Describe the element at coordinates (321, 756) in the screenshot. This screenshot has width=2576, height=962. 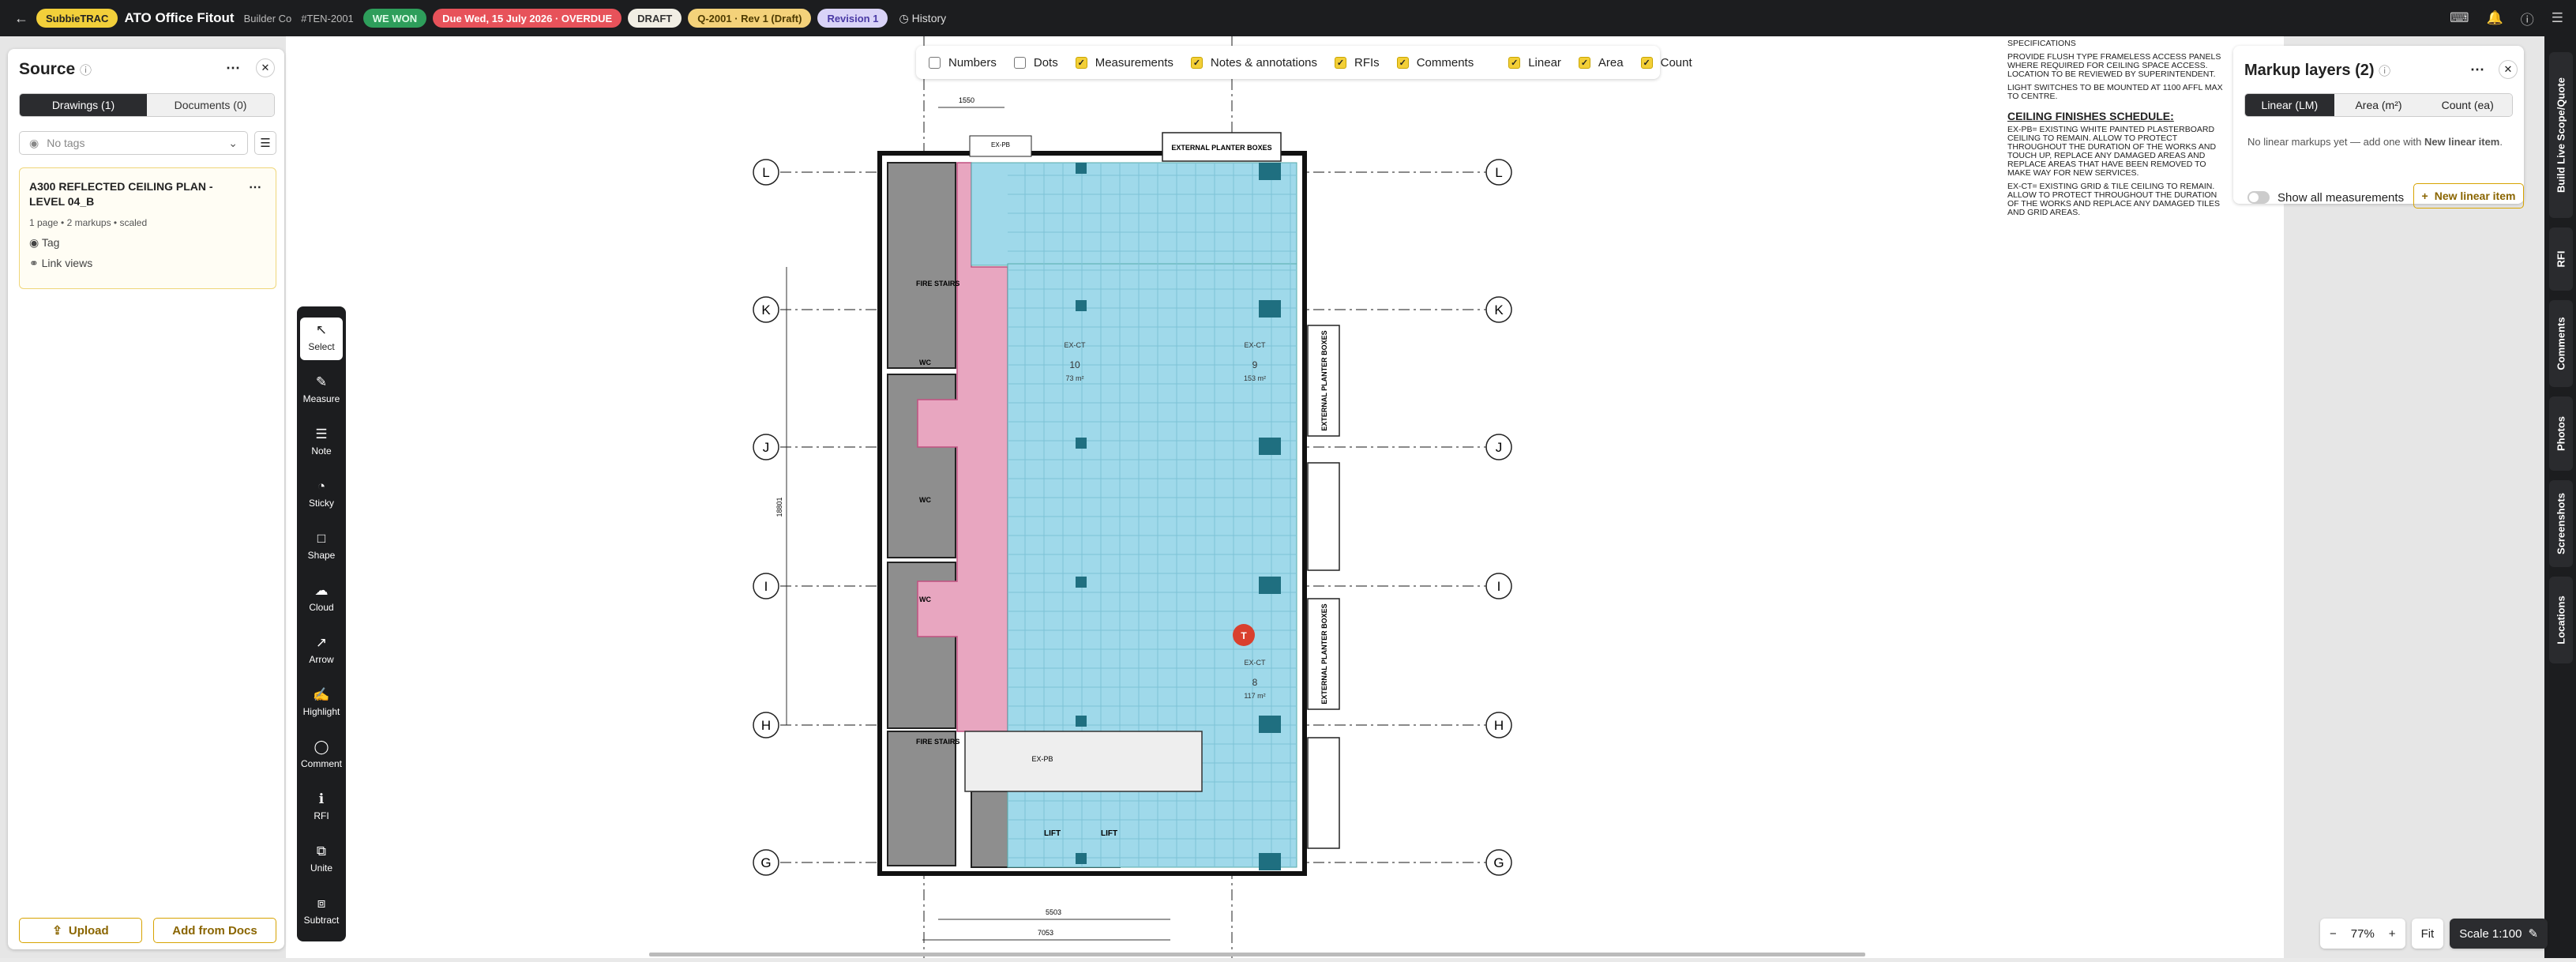
I see `tool-comment: ◯ Comment` at that location.